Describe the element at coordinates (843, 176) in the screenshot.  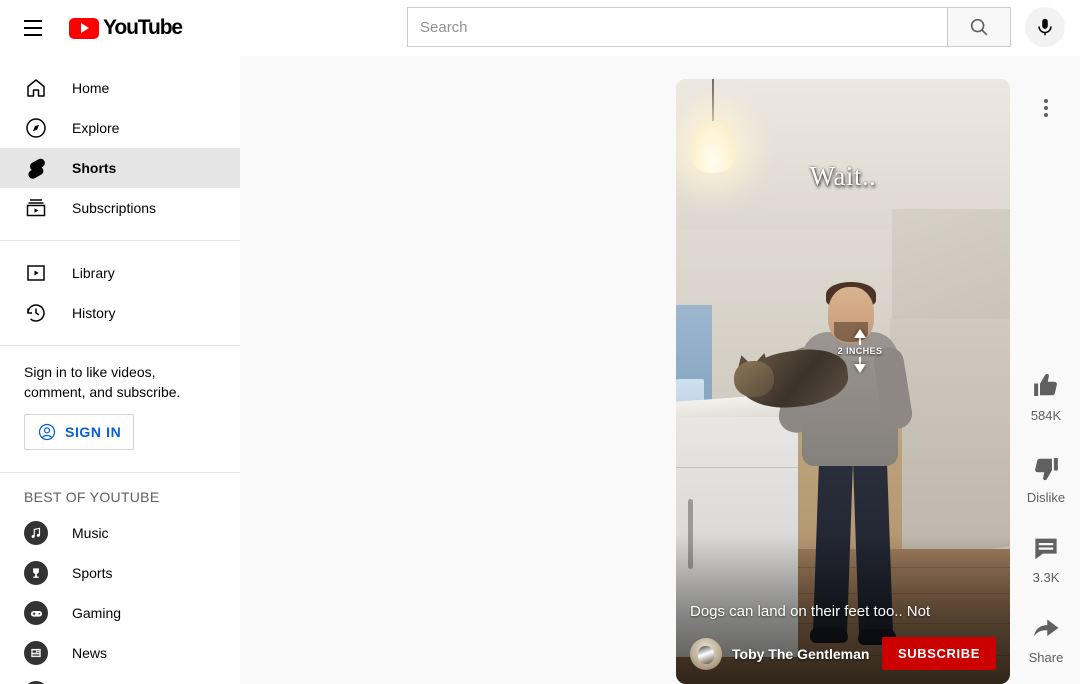
I see `video-overlay-caption: Wait..` at that location.